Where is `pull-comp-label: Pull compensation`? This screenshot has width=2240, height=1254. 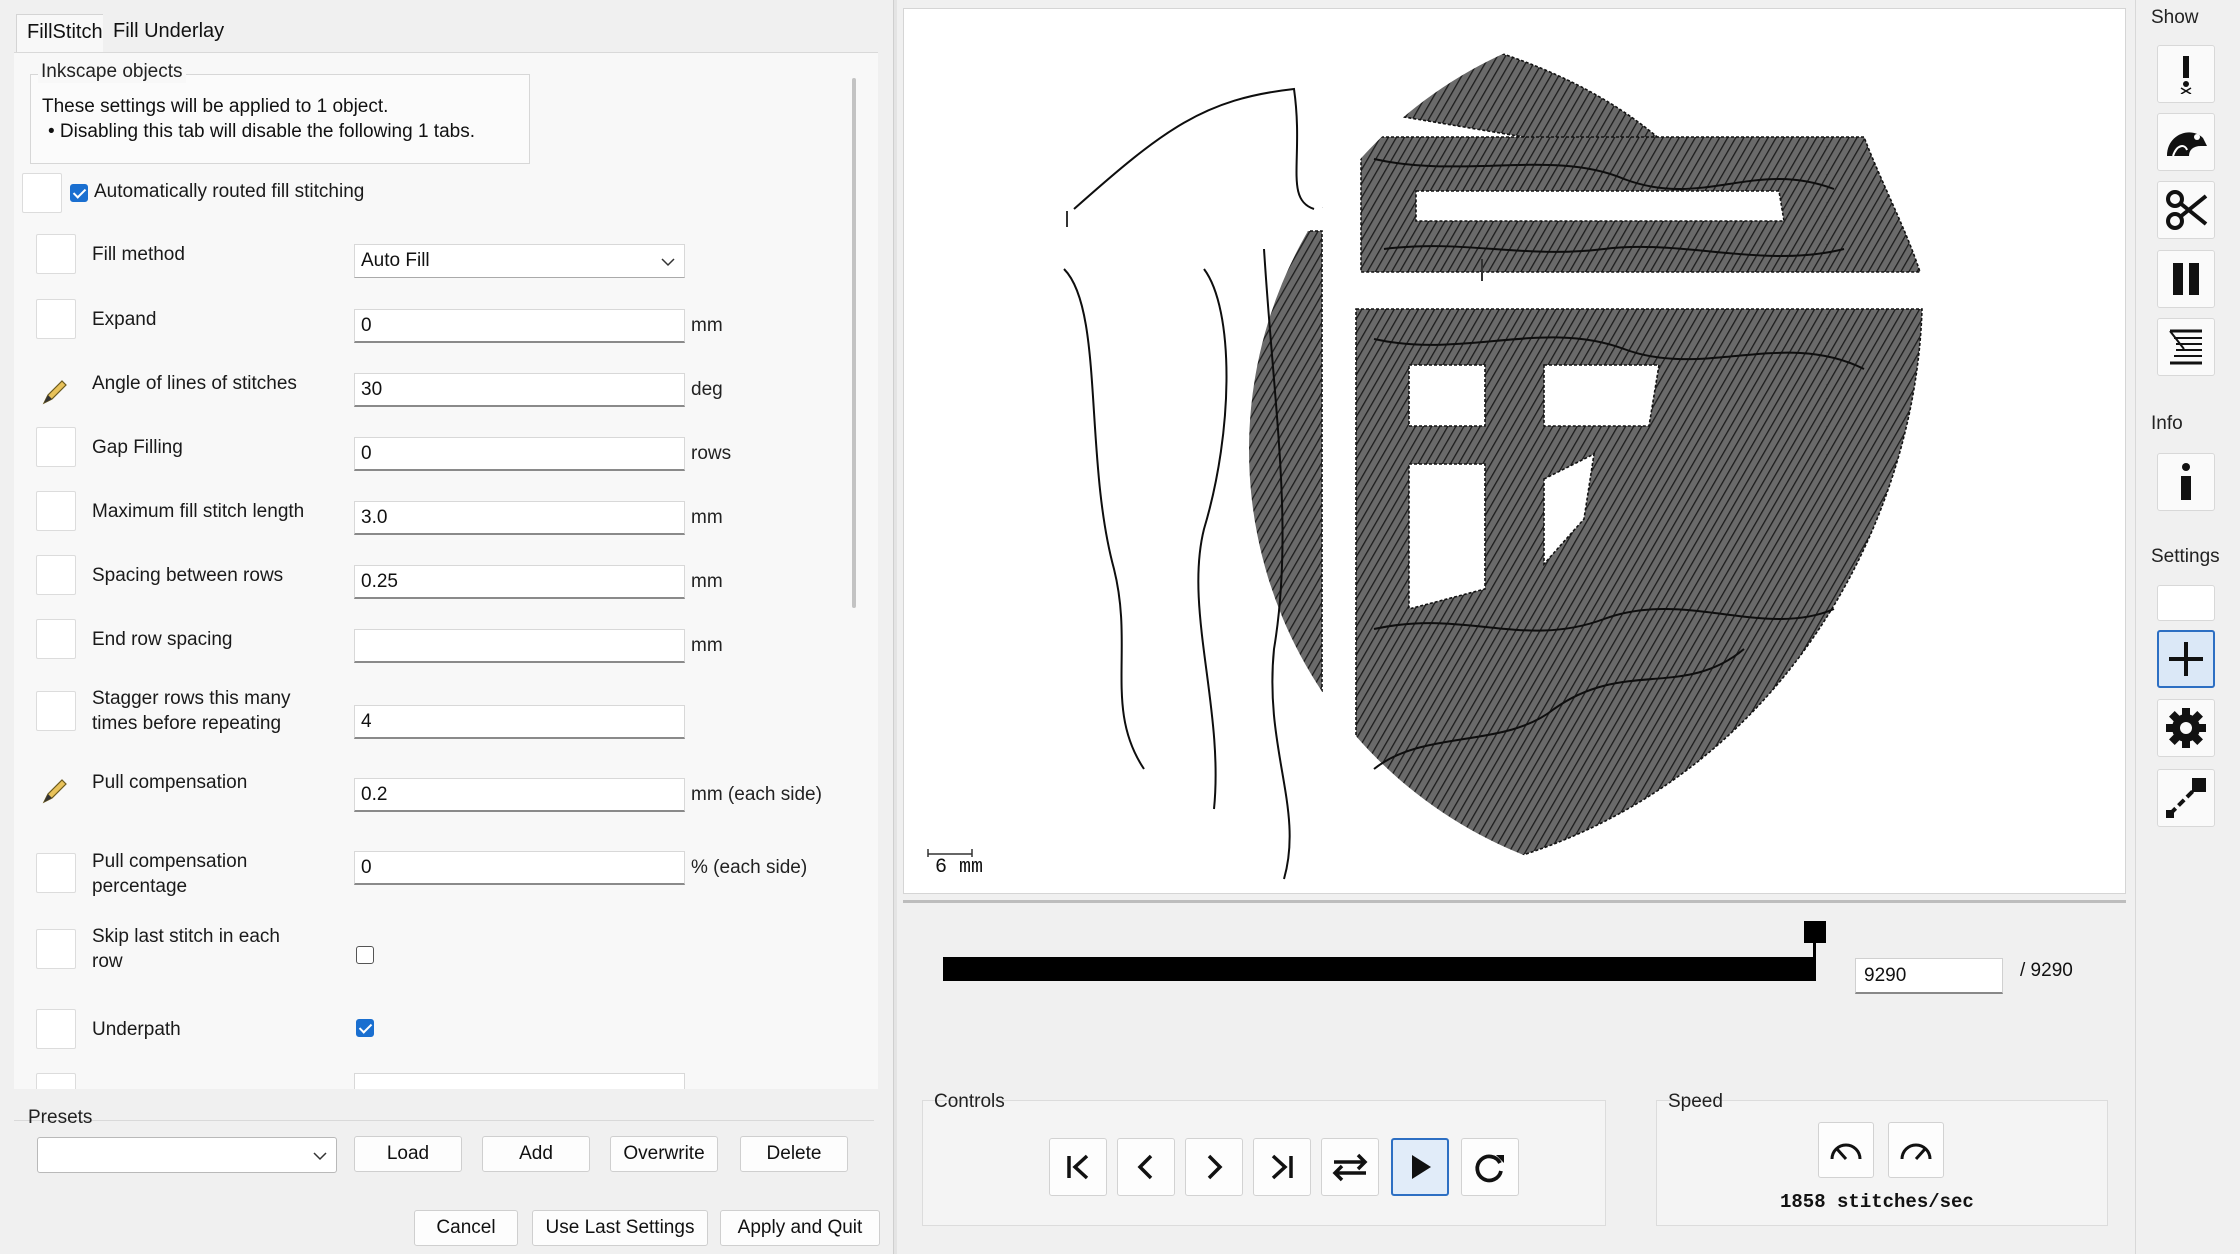 pull-comp-label: Pull compensation is located at coordinates (170, 782).